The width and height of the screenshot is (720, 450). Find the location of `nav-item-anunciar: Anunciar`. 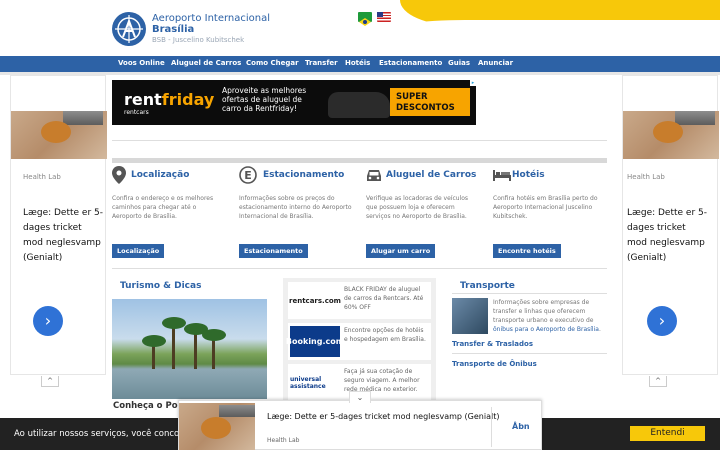

nav-item-anunciar: Anunciar is located at coordinates (495, 63).